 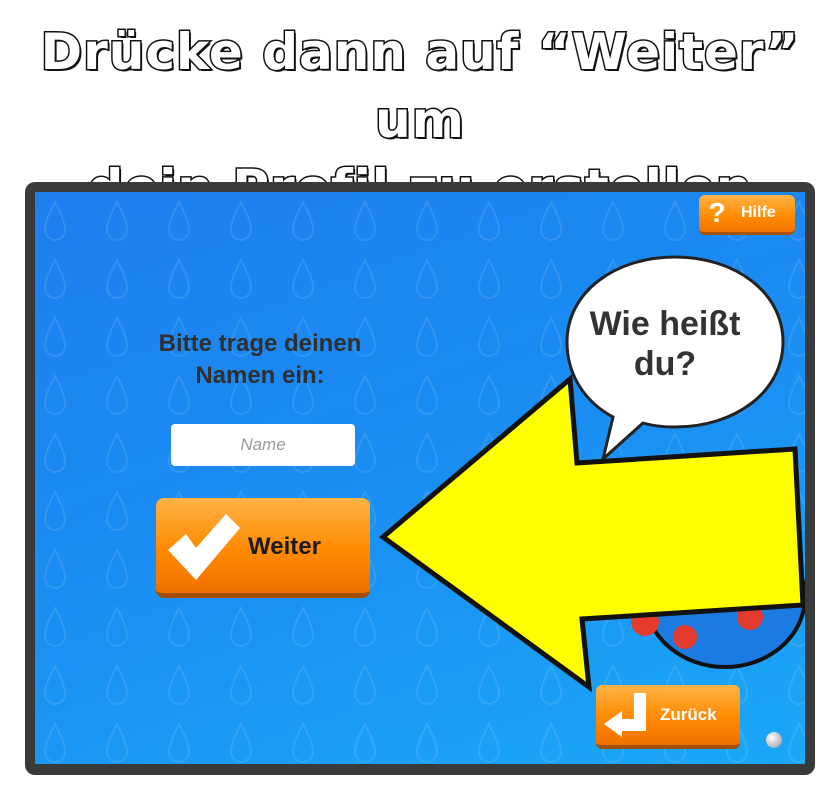 What do you see at coordinates (717, 212) in the screenshot?
I see `question-icon: ?` at bounding box center [717, 212].